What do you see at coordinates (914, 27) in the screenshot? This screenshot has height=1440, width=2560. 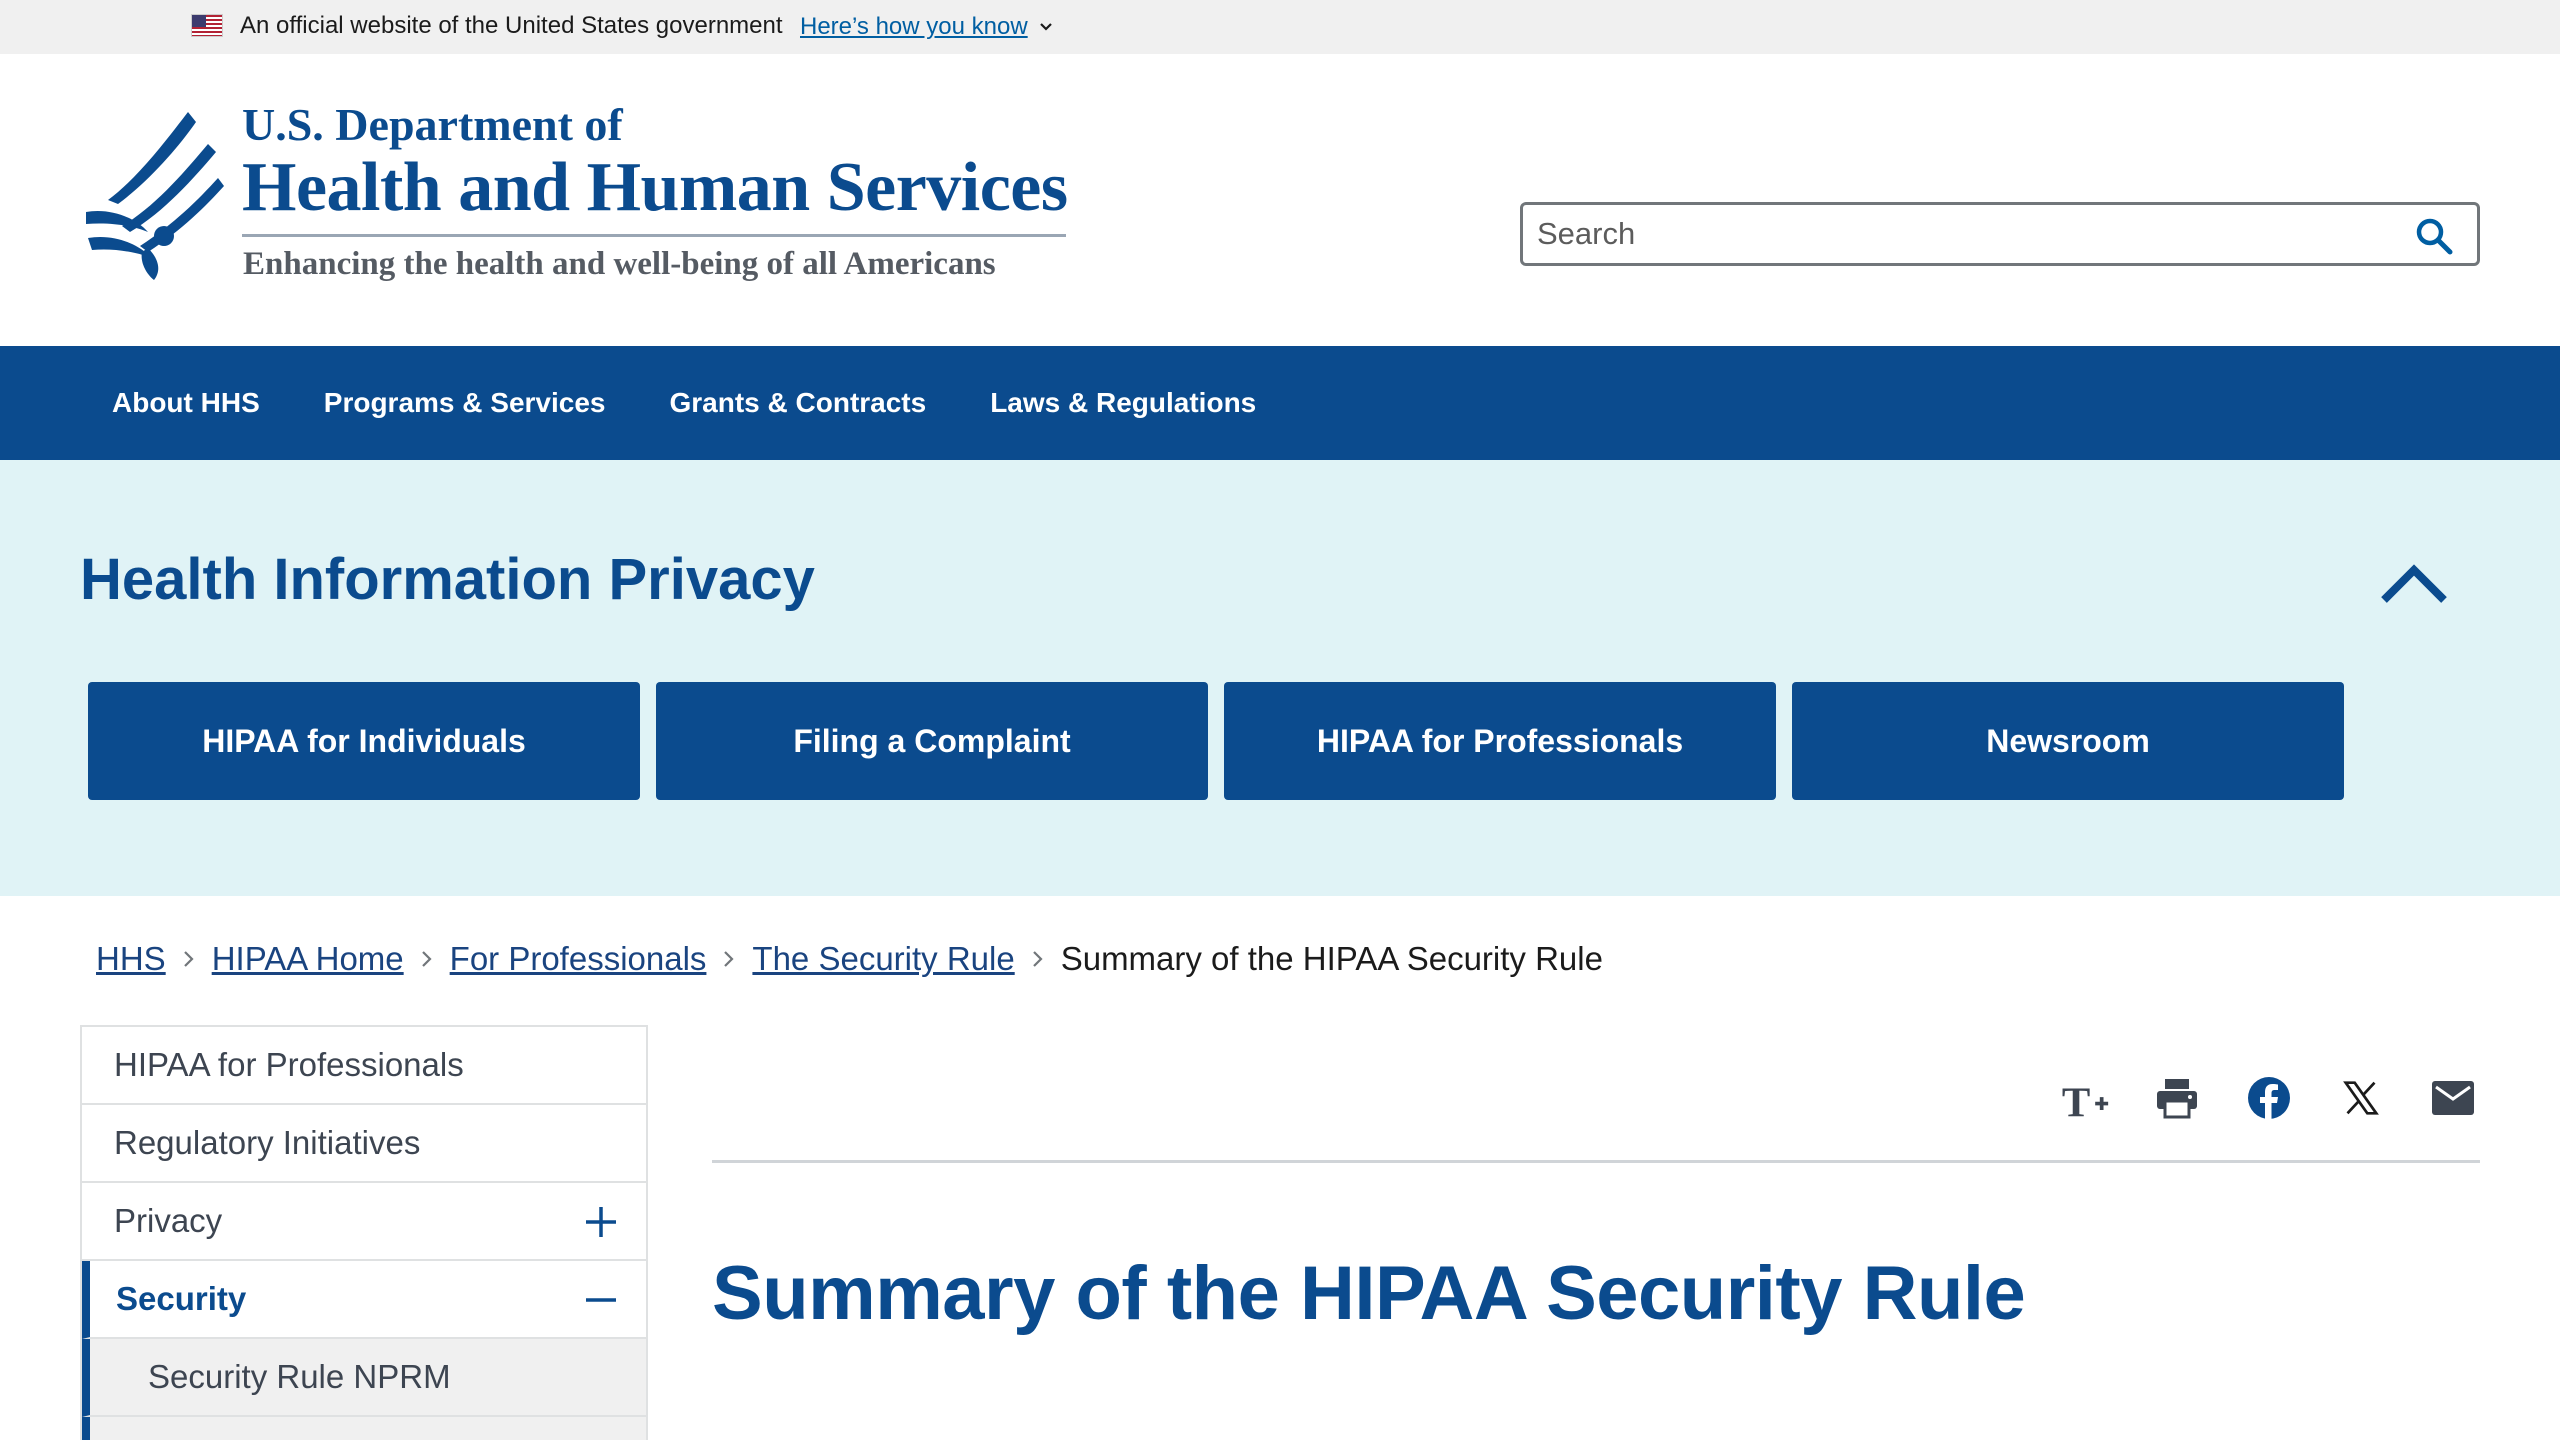 I see `heres-how-you-know-label: Here’s how you know` at bounding box center [914, 27].